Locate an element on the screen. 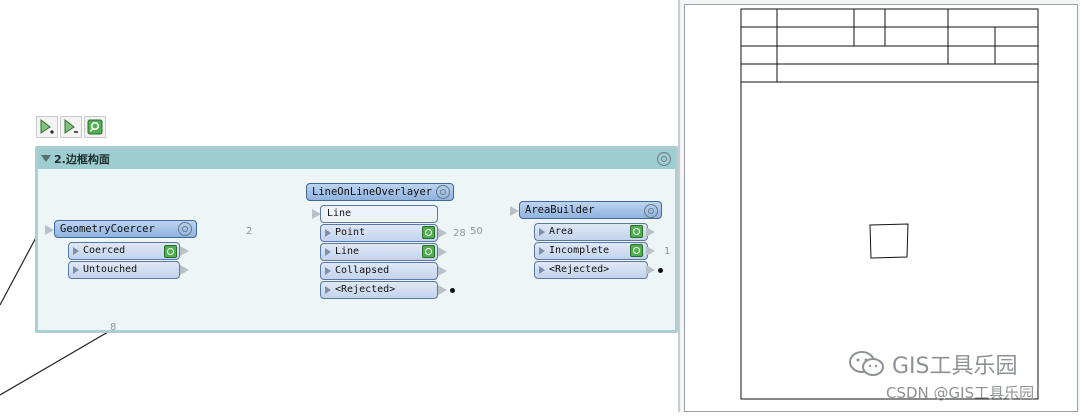 The width and height of the screenshot is (1080, 417). collapse-triangle-icon is located at coordinates (46, 158).